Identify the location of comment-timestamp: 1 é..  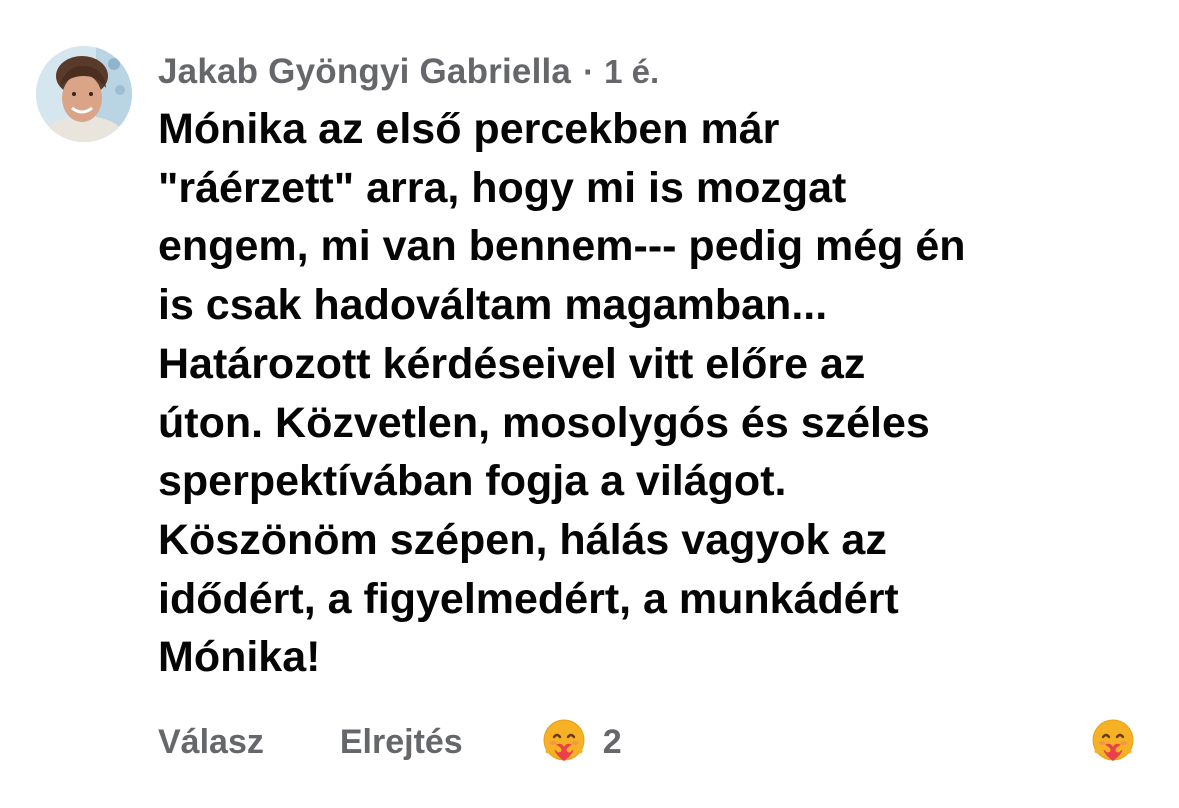
(631, 72).